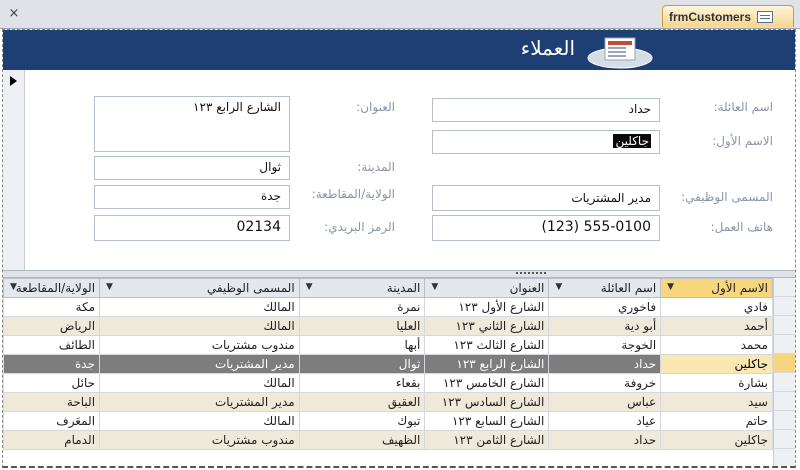  What do you see at coordinates (362, 383) in the screenshot?
I see `cell-city: بقعاء` at bounding box center [362, 383].